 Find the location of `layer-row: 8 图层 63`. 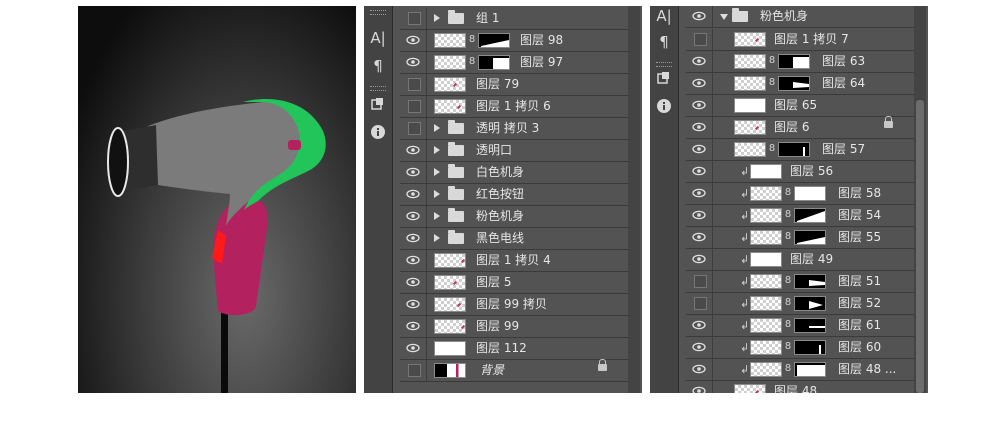

layer-row: 8 图层 63 is located at coordinates (800, 62).